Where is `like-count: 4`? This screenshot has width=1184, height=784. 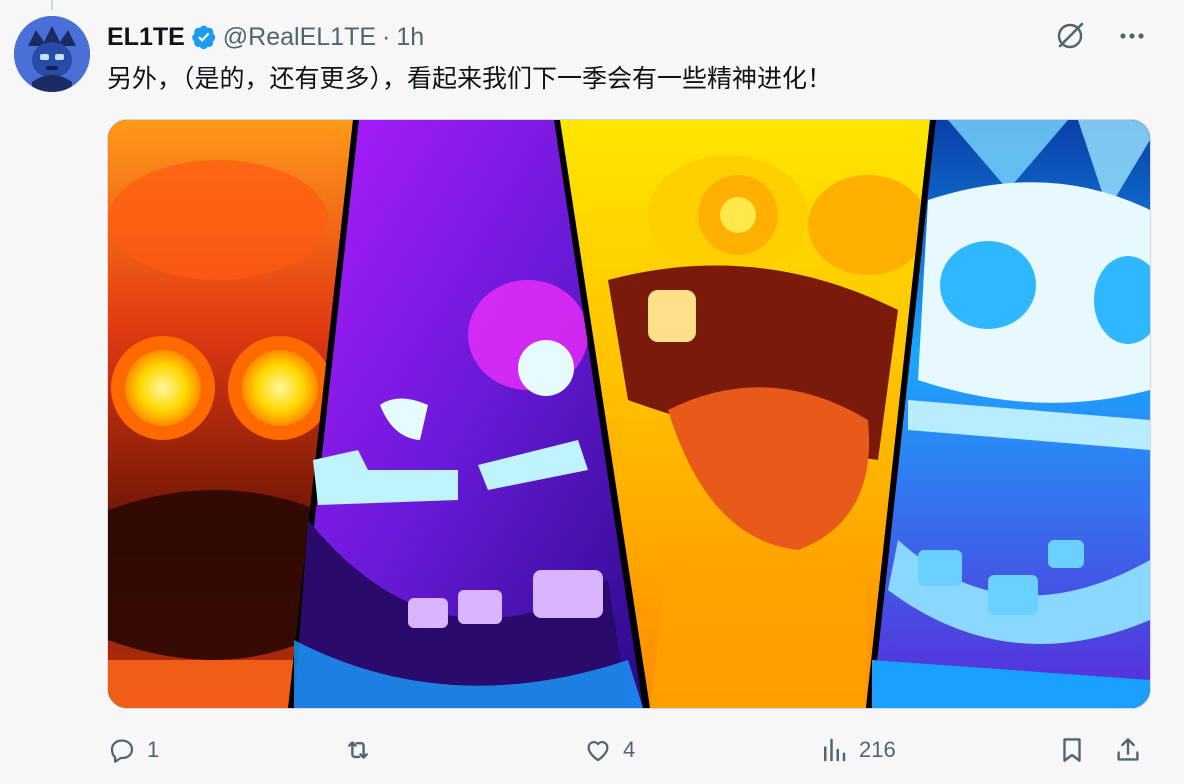 like-count: 4 is located at coordinates (629, 749).